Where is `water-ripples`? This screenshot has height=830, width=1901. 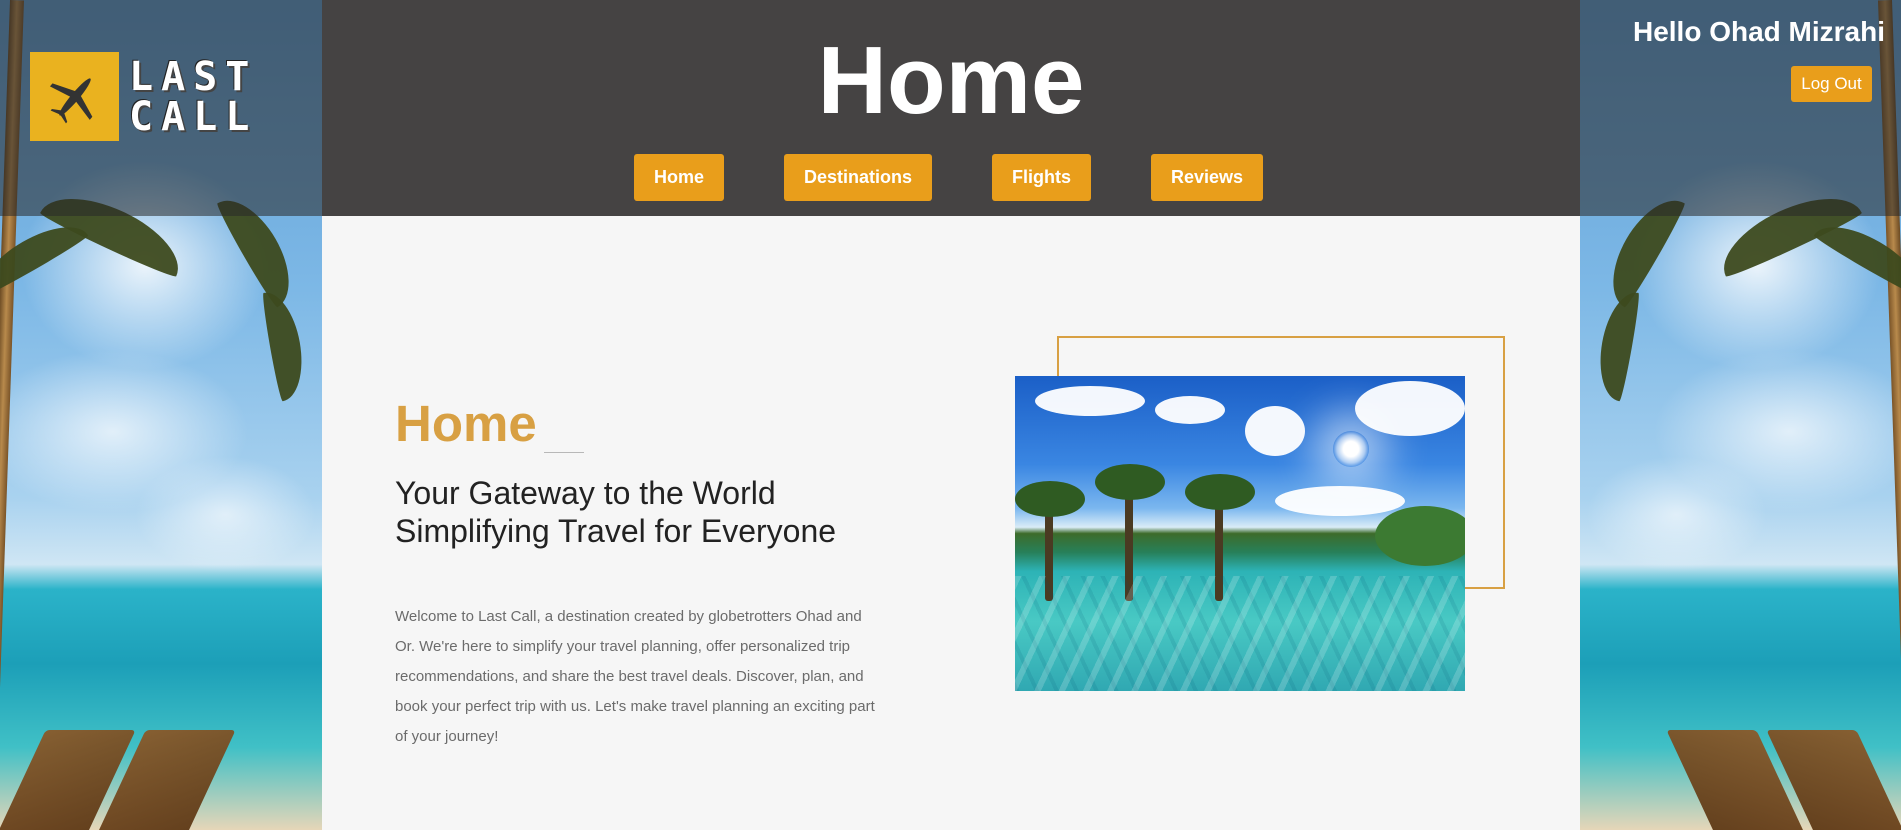
water-ripples is located at coordinates (1240, 633).